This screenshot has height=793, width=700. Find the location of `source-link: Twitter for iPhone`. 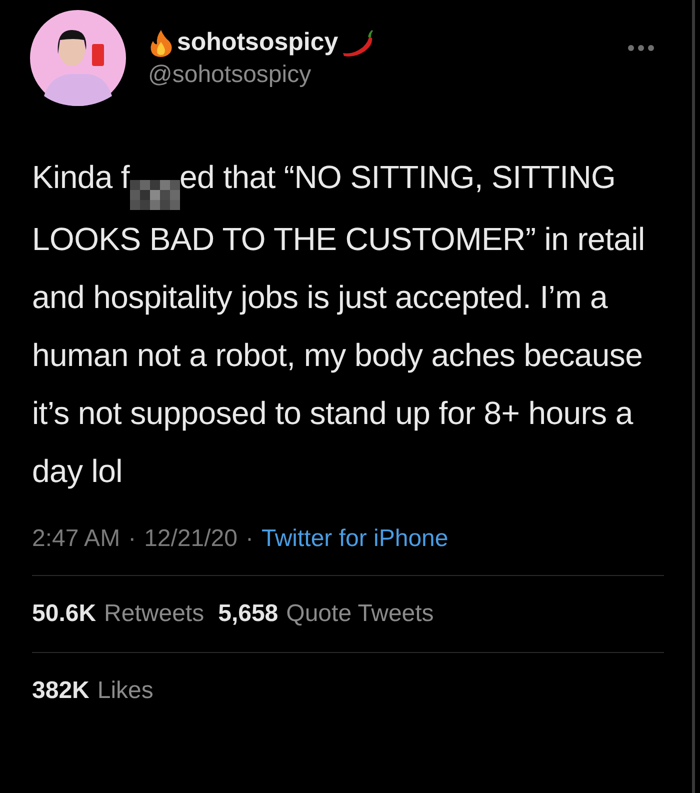

source-link: Twitter for iPhone is located at coordinates (354, 539).